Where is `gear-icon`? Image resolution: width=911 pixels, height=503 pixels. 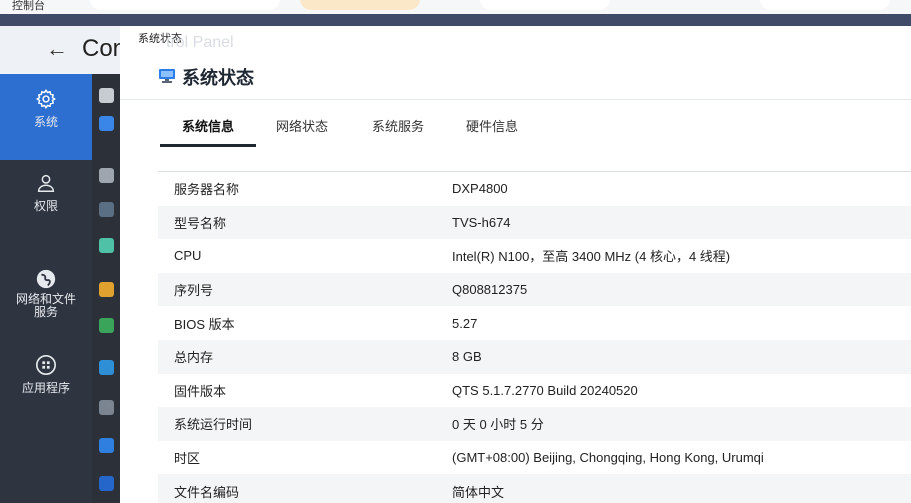 gear-icon is located at coordinates (45, 99).